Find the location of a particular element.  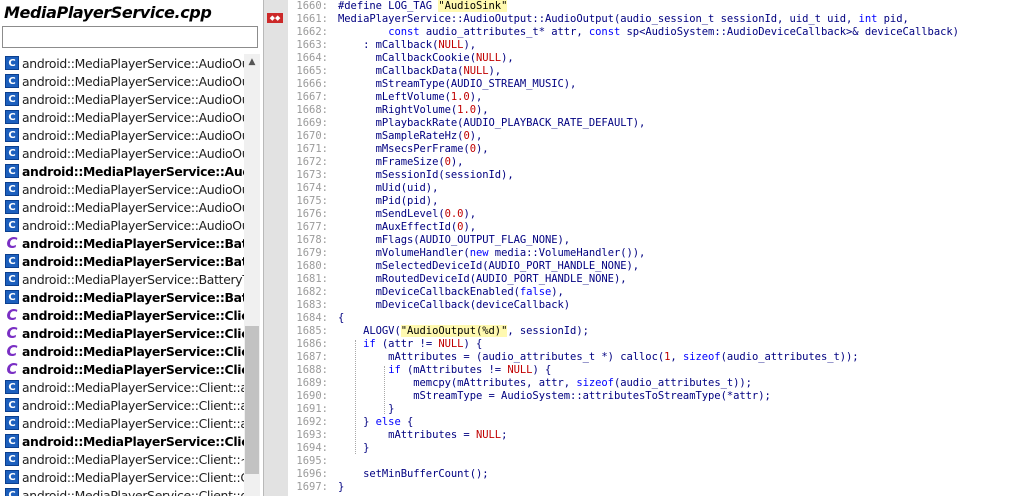

line-number: 1687: is located at coordinates (312, 357).